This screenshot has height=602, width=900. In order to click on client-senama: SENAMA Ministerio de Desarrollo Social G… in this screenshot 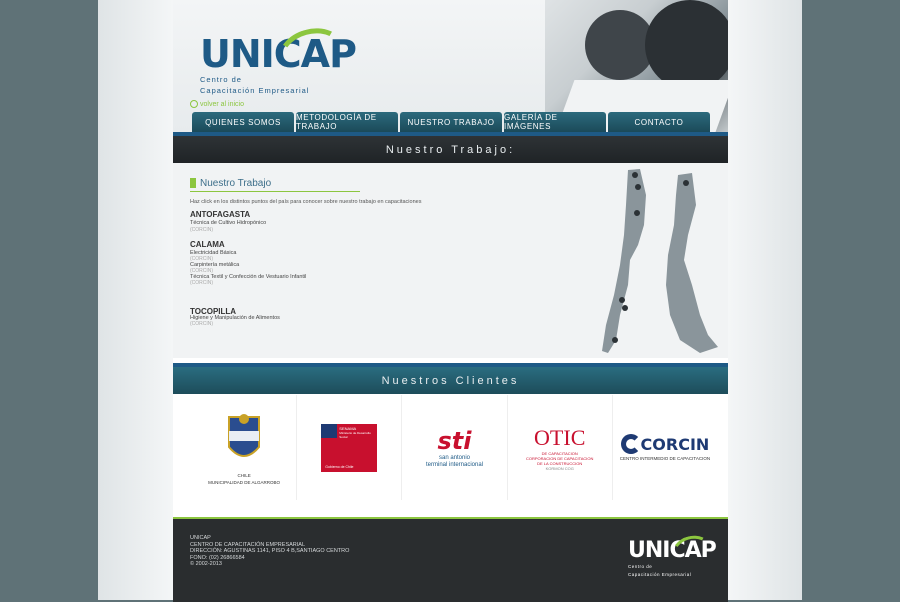, I will do `click(350, 447)`.